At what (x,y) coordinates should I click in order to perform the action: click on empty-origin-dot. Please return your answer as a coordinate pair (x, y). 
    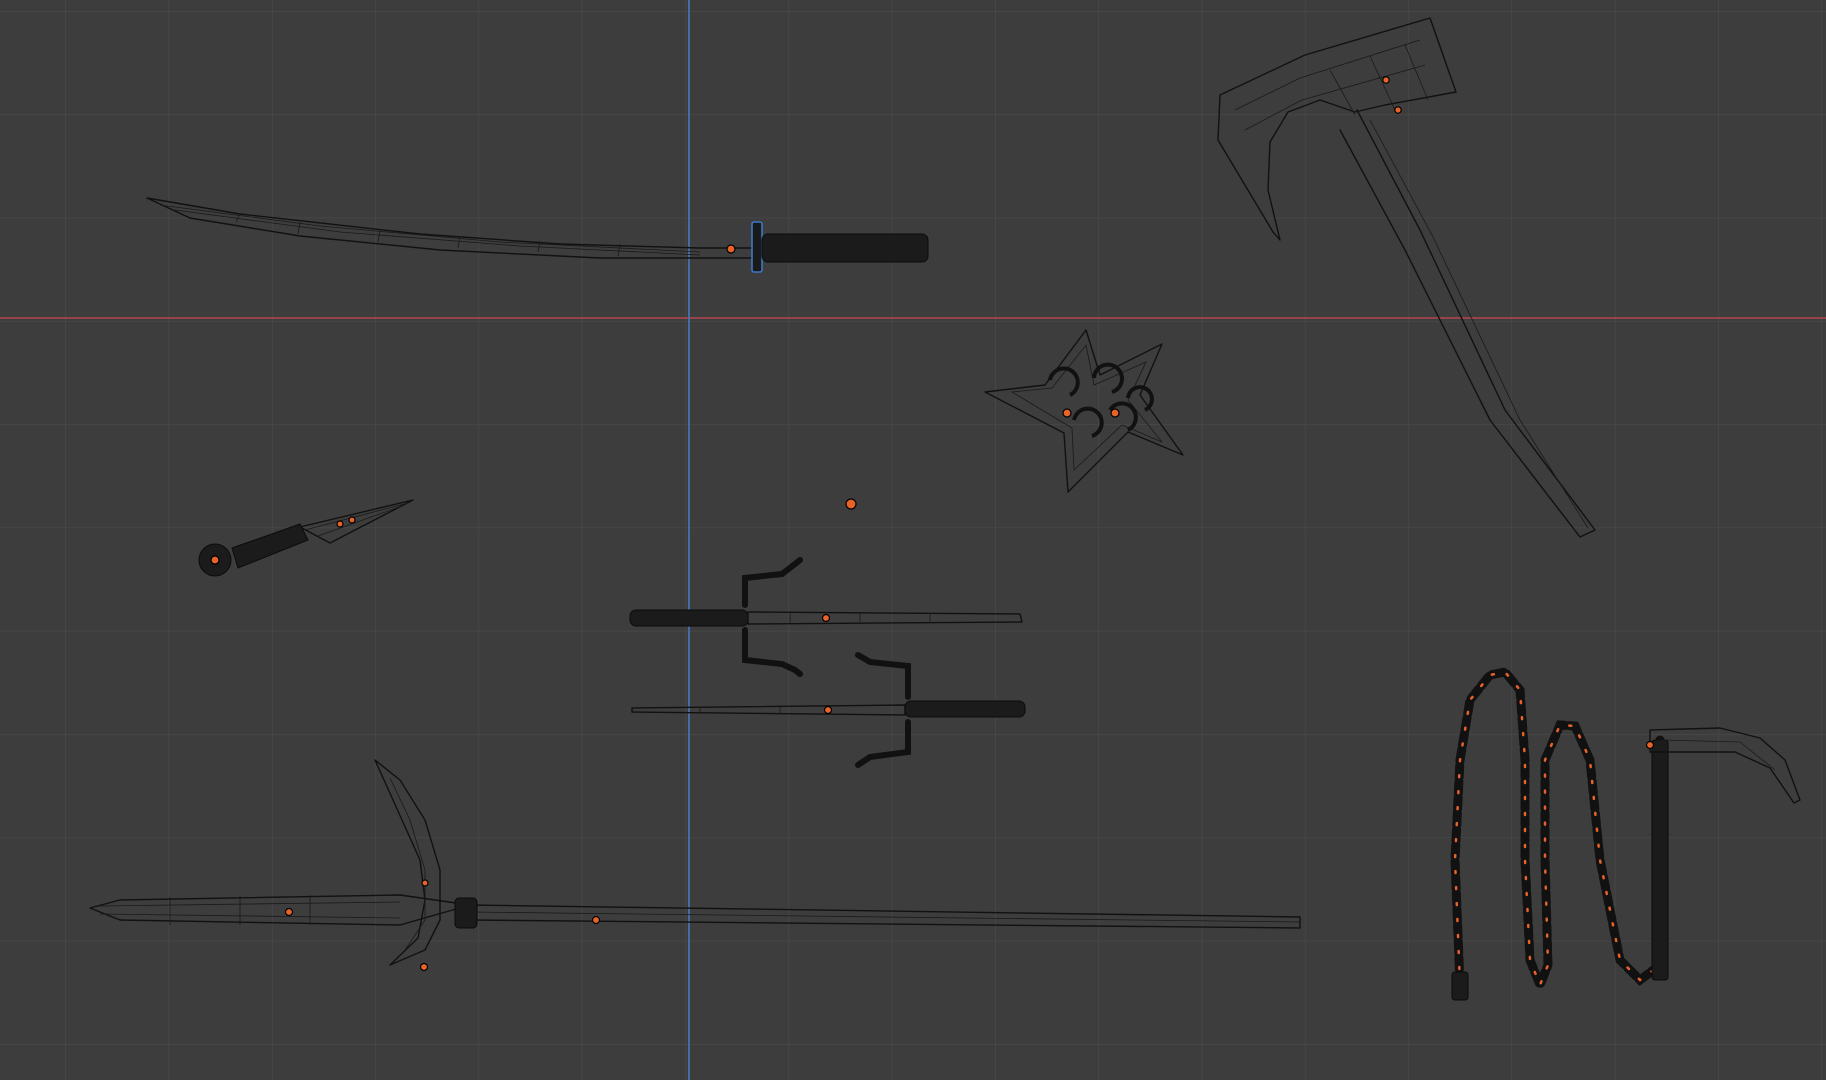
    Looking at the image, I should click on (851, 504).